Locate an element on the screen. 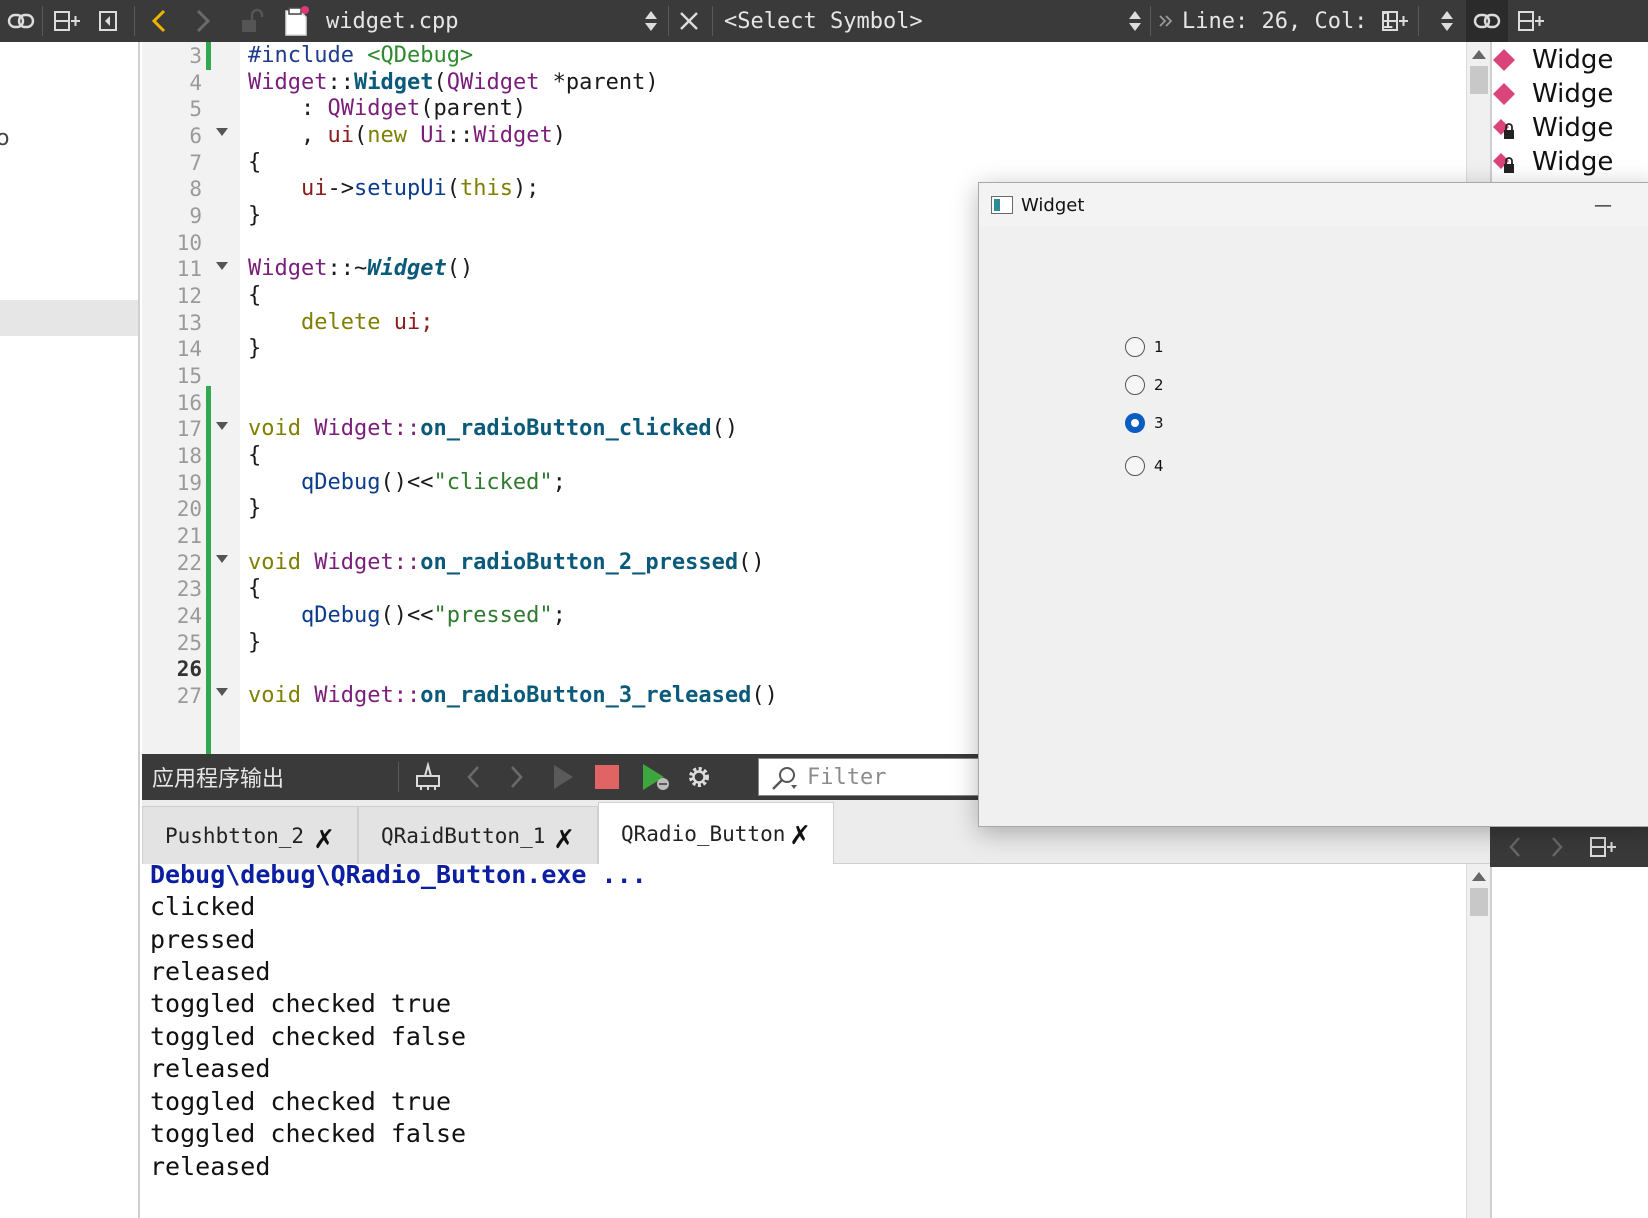 The image size is (1648, 1218). radio-button-3: 3 is located at coordinates (1180, 423).